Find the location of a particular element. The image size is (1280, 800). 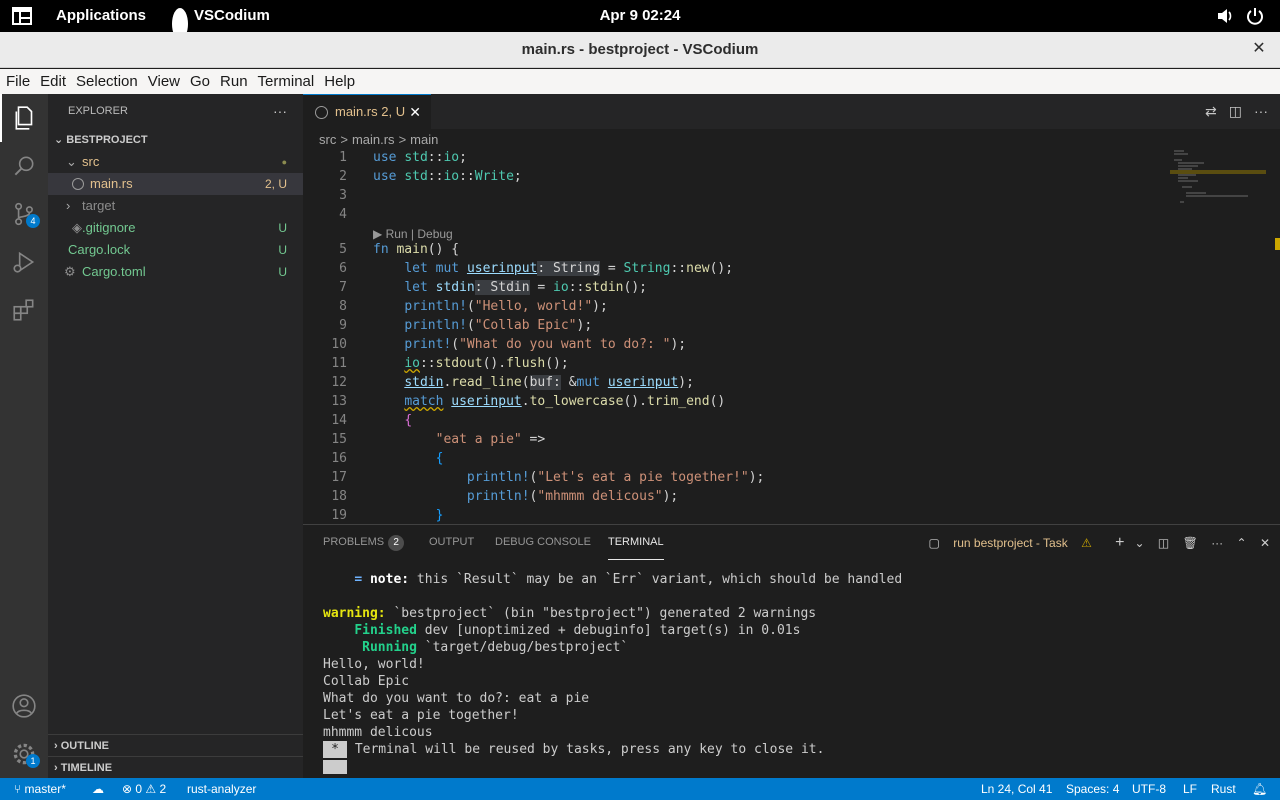

line-number: 3 is located at coordinates (343, 195).